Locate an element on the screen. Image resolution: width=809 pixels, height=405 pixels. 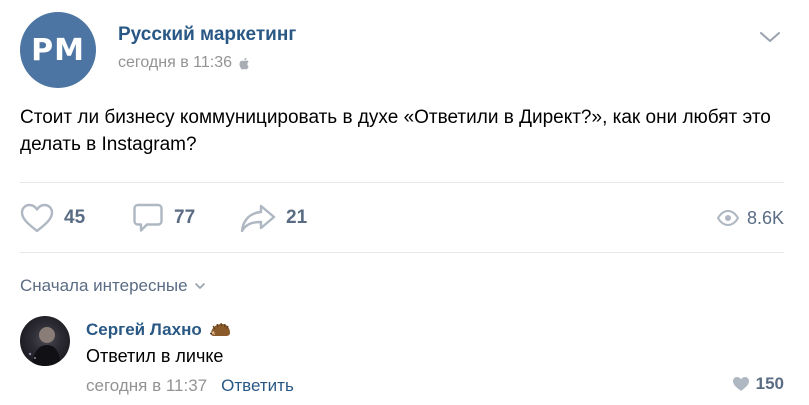
like-count: 45 is located at coordinates (75, 217).